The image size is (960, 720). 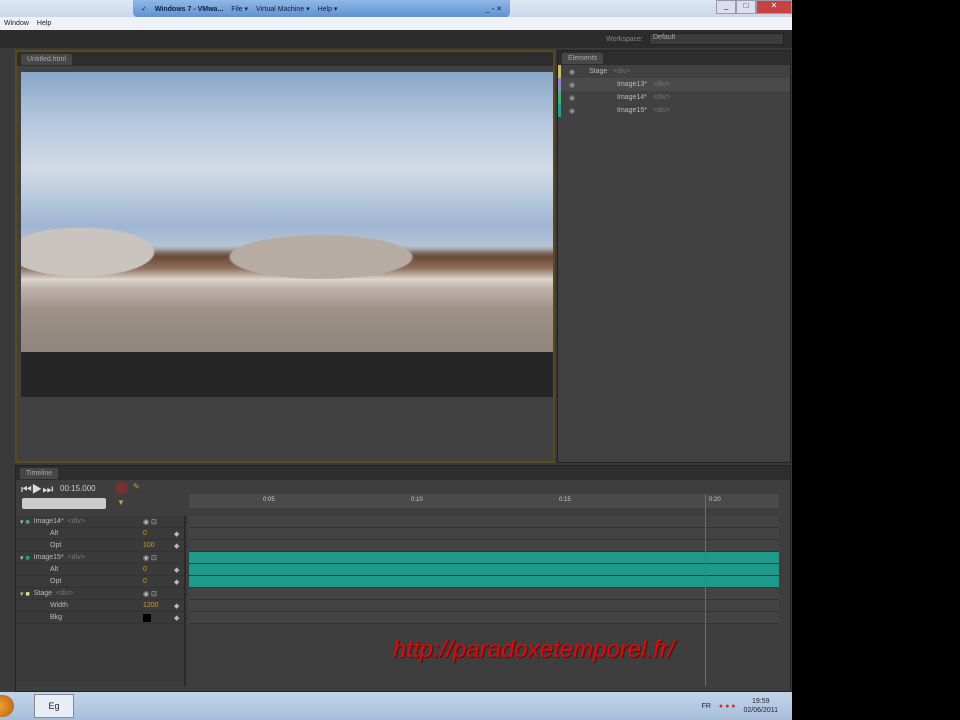 I want to click on filter-icon: ▼, so click(x=121, y=502).